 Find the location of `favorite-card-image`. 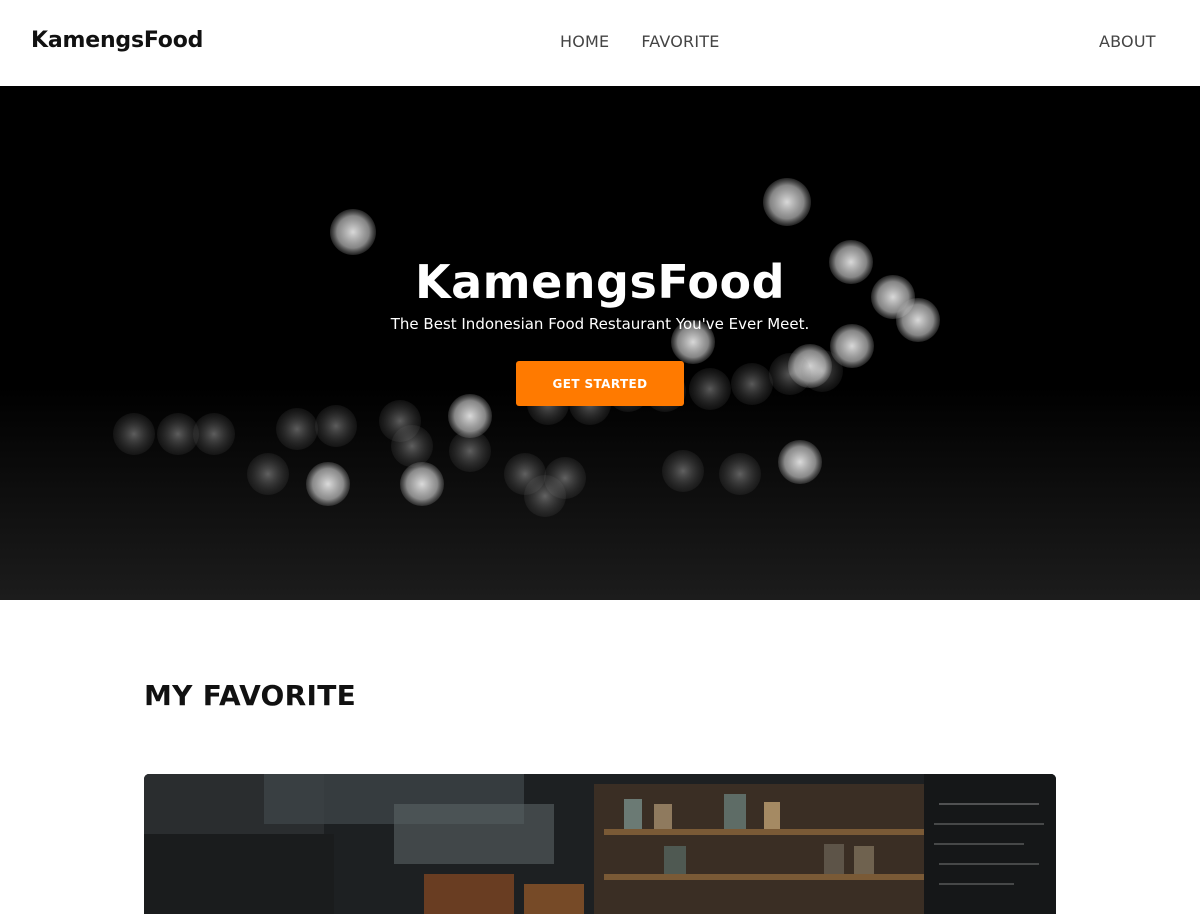

favorite-card-image is located at coordinates (600, 844).